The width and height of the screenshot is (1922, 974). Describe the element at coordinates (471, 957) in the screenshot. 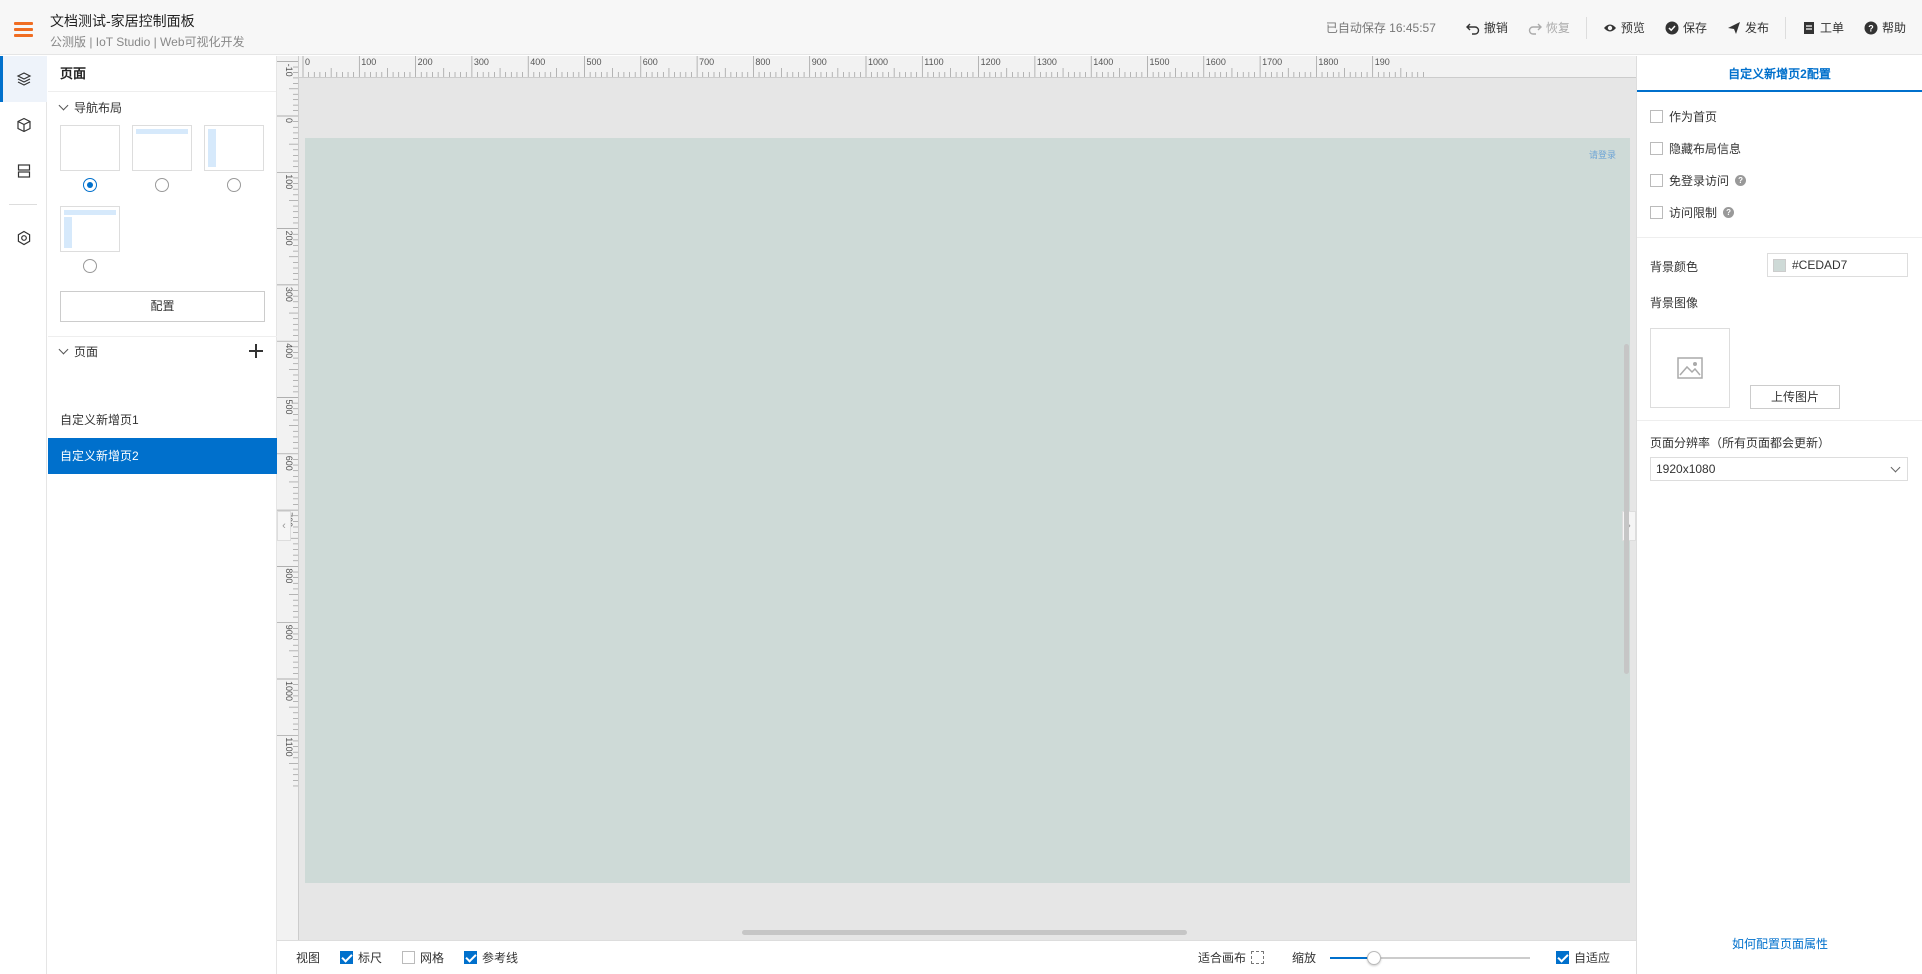

I see `guides-checkbox` at that location.